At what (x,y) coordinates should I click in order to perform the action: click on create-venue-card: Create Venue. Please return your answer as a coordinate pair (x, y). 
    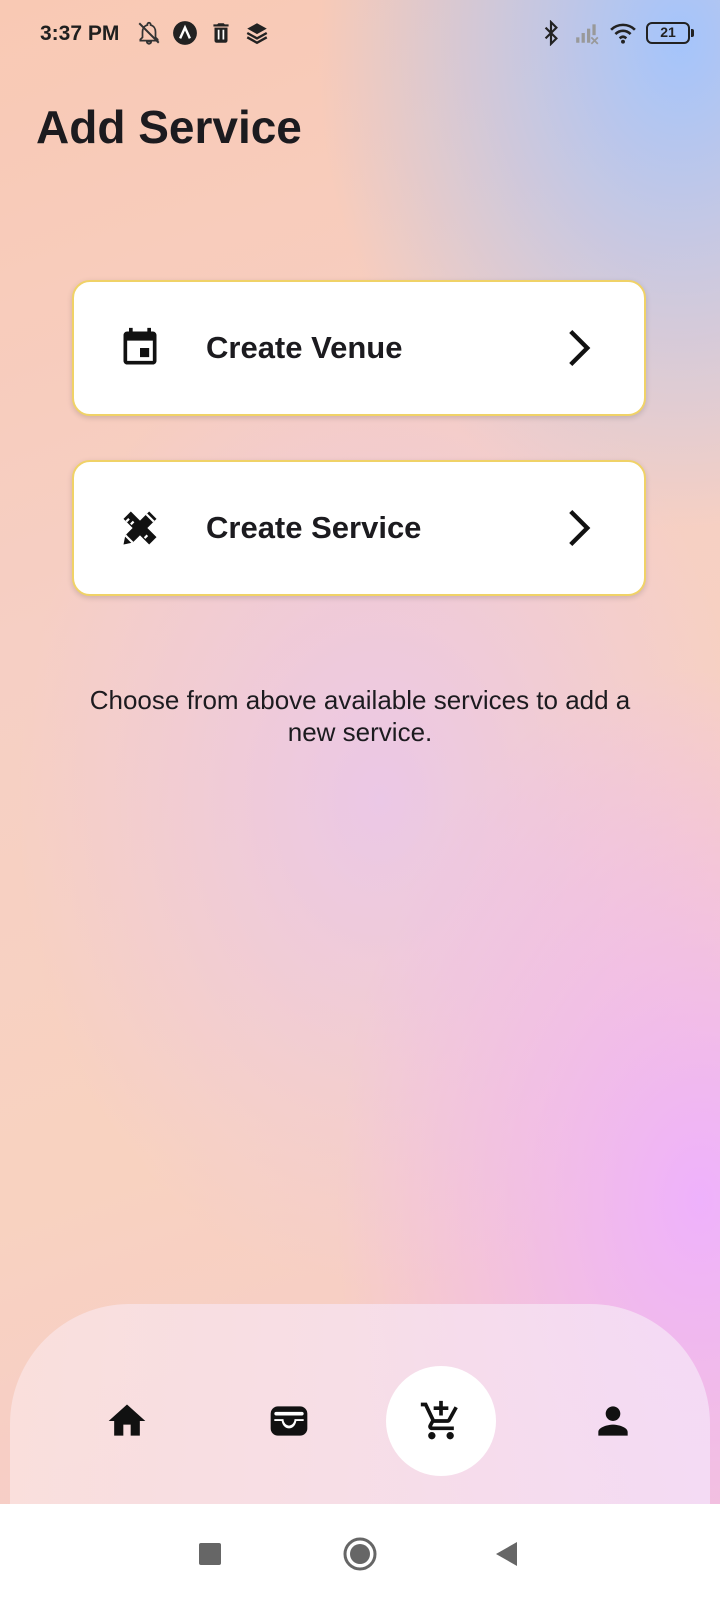
    Looking at the image, I should click on (359, 348).